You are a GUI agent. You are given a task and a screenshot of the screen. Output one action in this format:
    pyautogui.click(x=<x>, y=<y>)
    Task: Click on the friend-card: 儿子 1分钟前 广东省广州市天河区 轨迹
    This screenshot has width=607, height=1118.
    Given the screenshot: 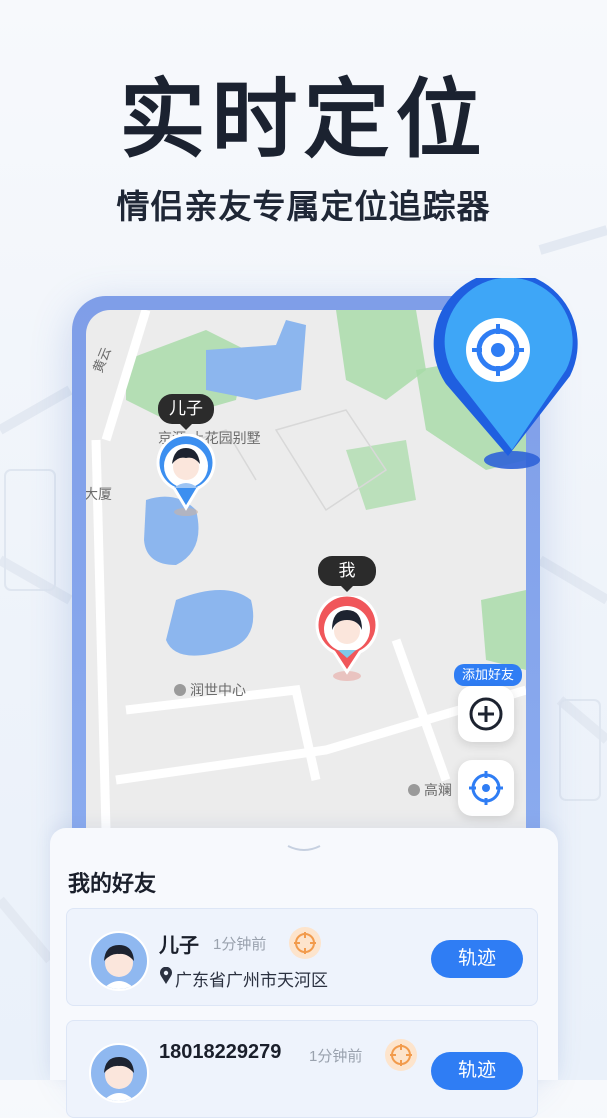 What is the action you would take?
    pyautogui.click(x=302, y=957)
    